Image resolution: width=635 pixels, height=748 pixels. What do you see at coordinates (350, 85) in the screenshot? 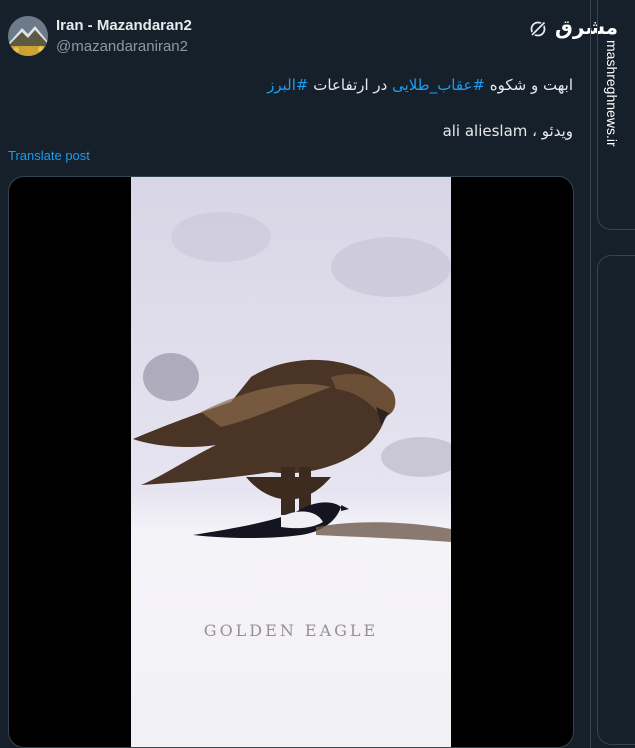
I see `post-text-segment: در ارتفاعات` at bounding box center [350, 85].